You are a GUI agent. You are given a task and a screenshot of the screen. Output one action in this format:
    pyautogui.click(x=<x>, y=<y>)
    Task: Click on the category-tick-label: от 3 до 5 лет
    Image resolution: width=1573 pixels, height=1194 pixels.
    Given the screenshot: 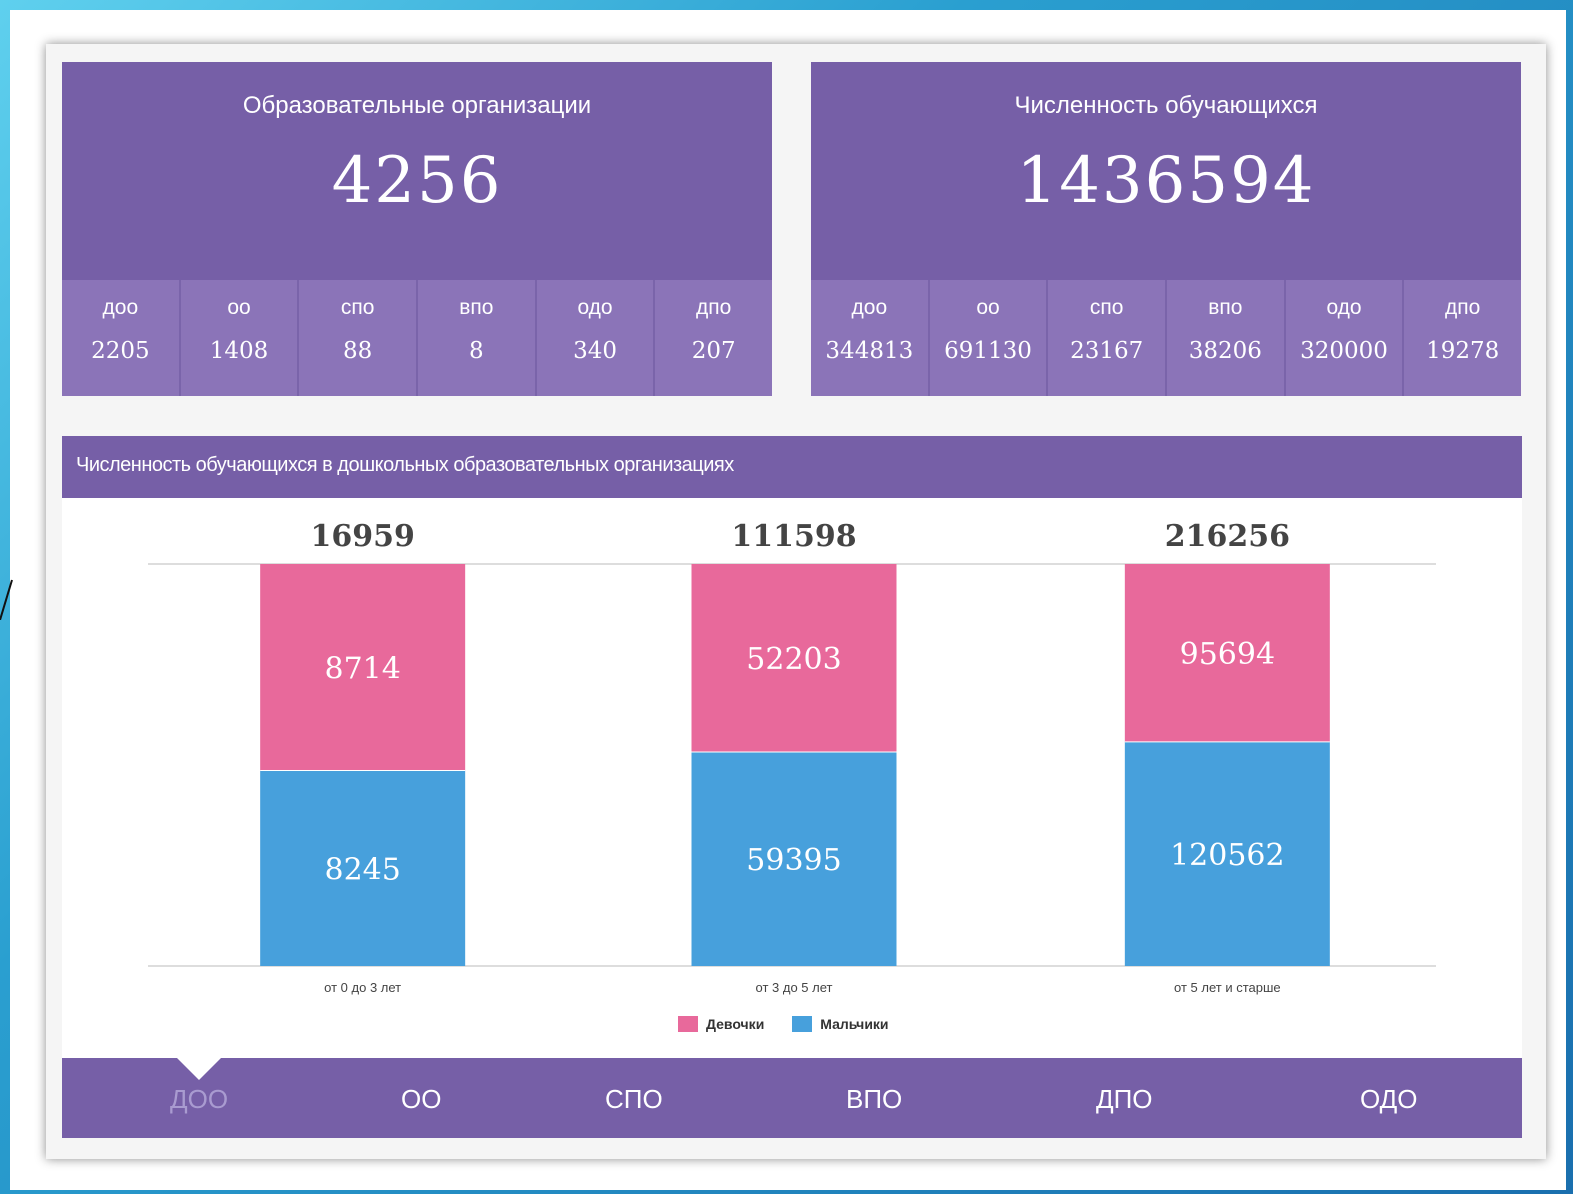 What is the action you would take?
    pyautogui.click(x=794, y=987)
    